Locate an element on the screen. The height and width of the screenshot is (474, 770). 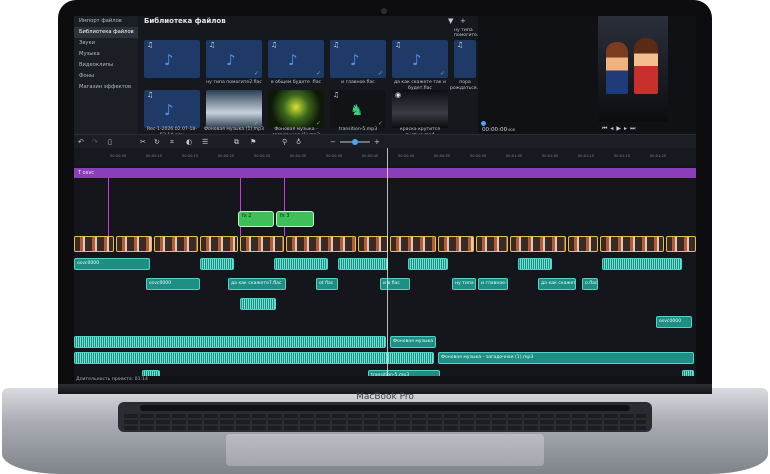
sidebar-item-library: Библиотека файлов is located at coordinates (106, 32).